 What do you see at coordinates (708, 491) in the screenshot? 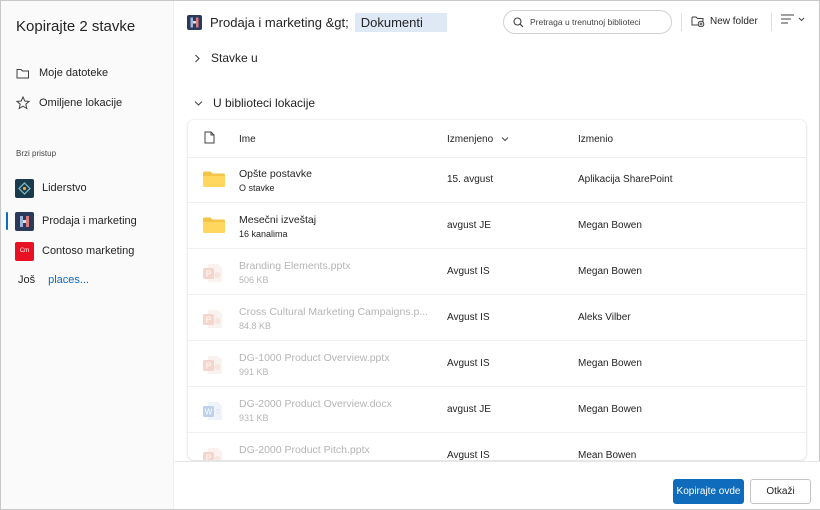
I see `copy-here-button: Kopirajte ovde` at bounding box center [708, 491].